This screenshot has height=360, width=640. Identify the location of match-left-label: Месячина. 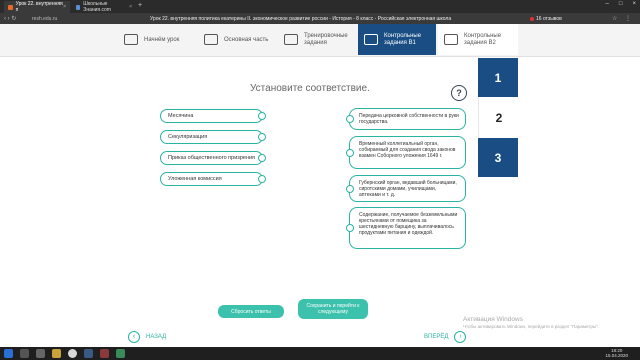
(181, 116).